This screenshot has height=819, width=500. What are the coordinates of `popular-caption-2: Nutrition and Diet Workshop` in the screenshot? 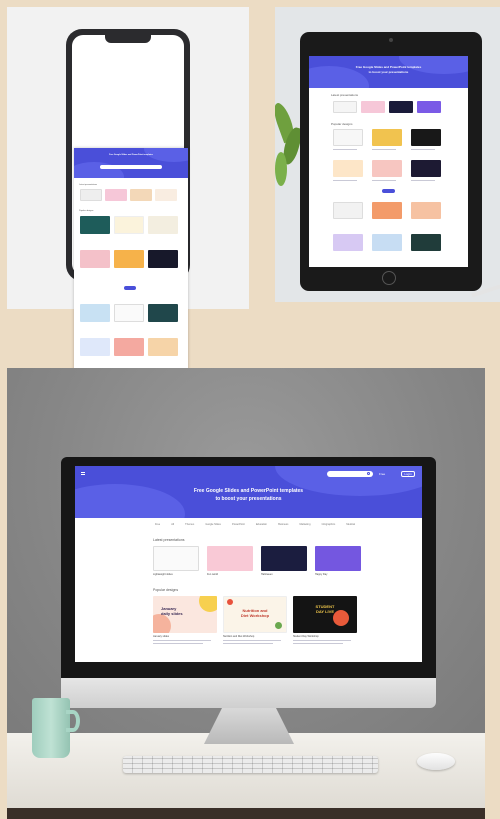 It's located at (238, 636).